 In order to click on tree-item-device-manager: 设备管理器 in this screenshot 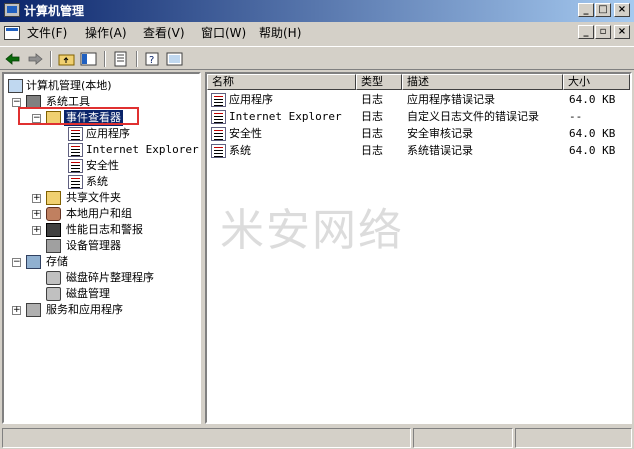, I will do `click(101, 246)`.